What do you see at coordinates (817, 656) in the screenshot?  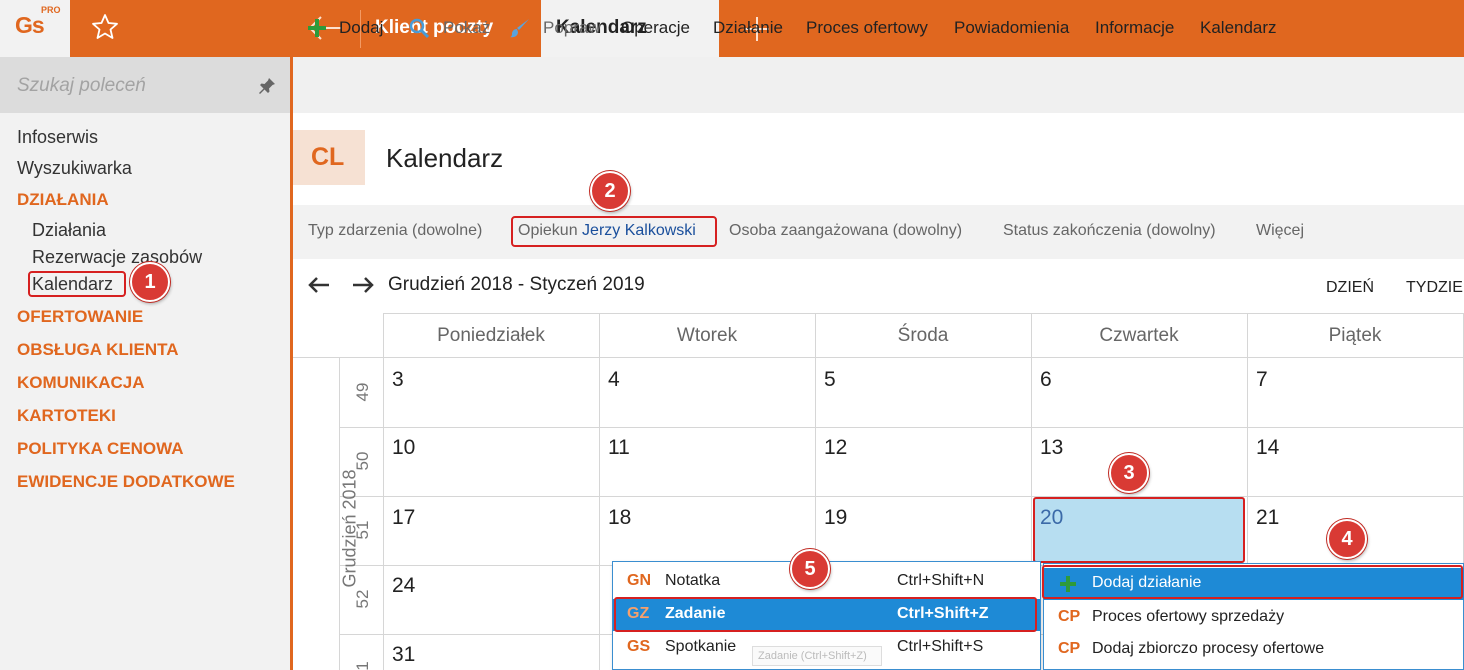 I see `task-tooltip: Zadanie (Ctrl+Shift+Z)` at bounding box center [817, 656].